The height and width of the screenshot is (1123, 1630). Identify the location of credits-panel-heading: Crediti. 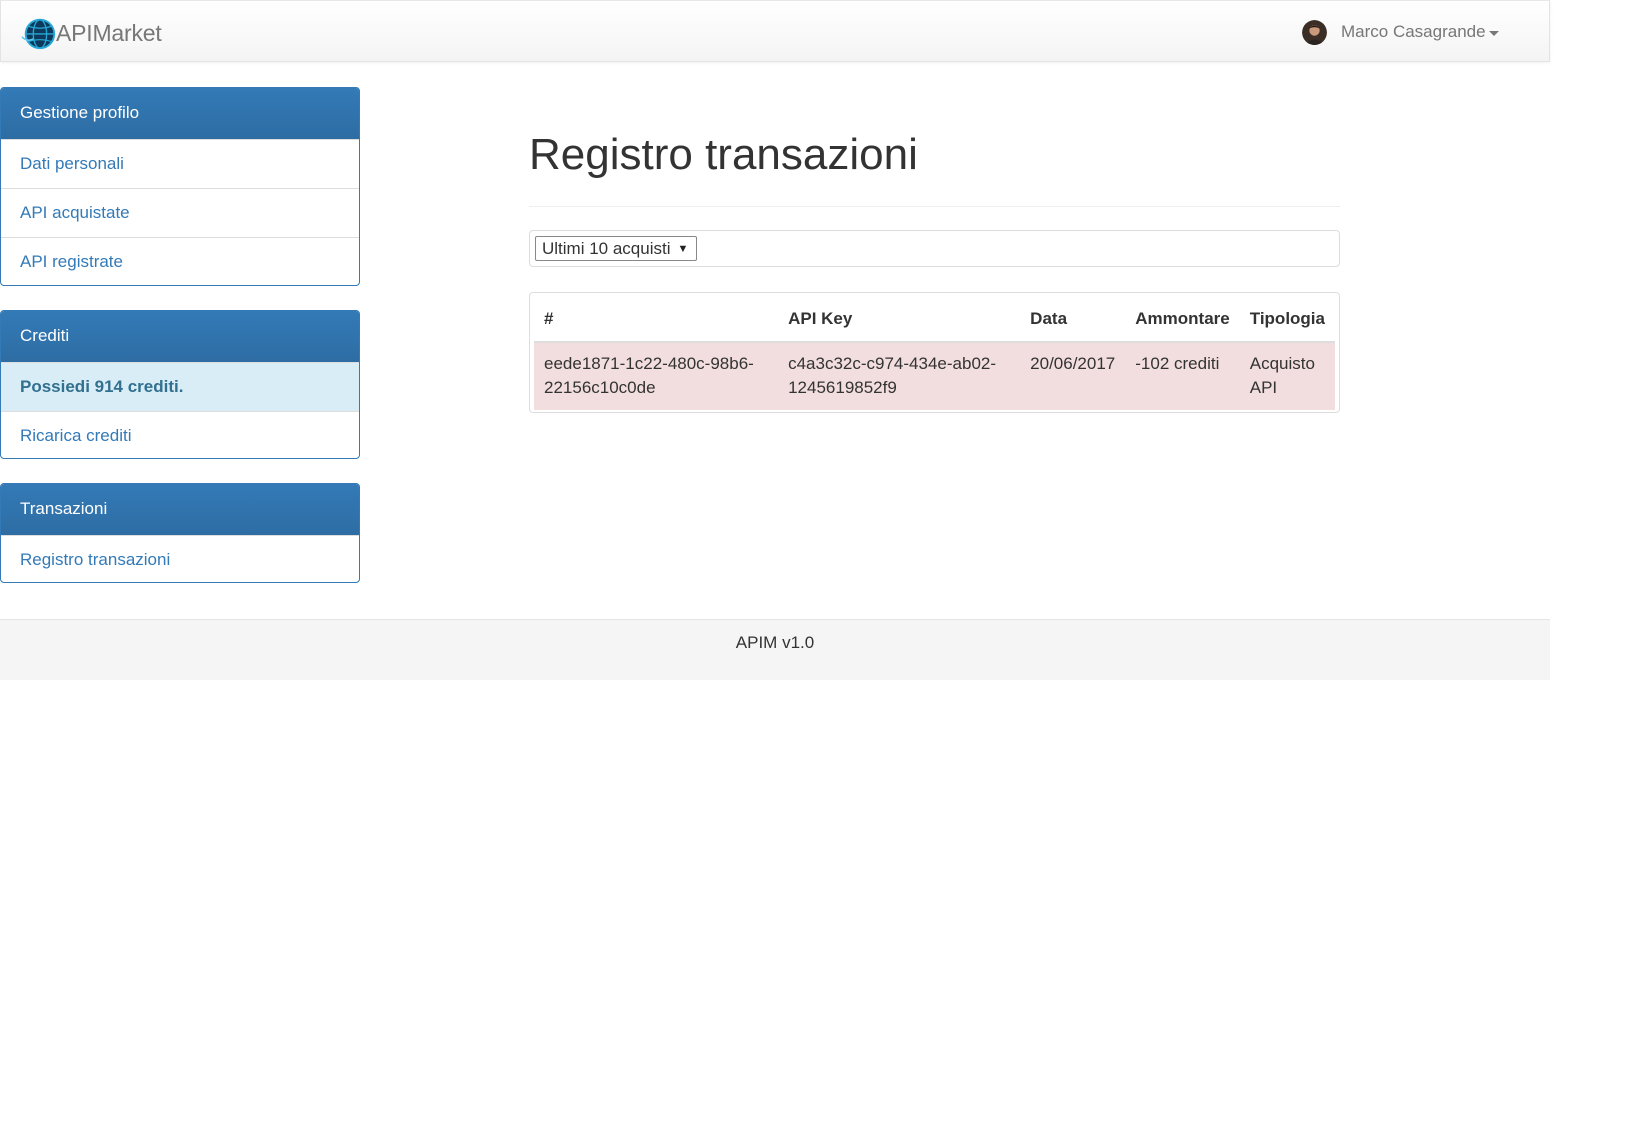
(180, 336).